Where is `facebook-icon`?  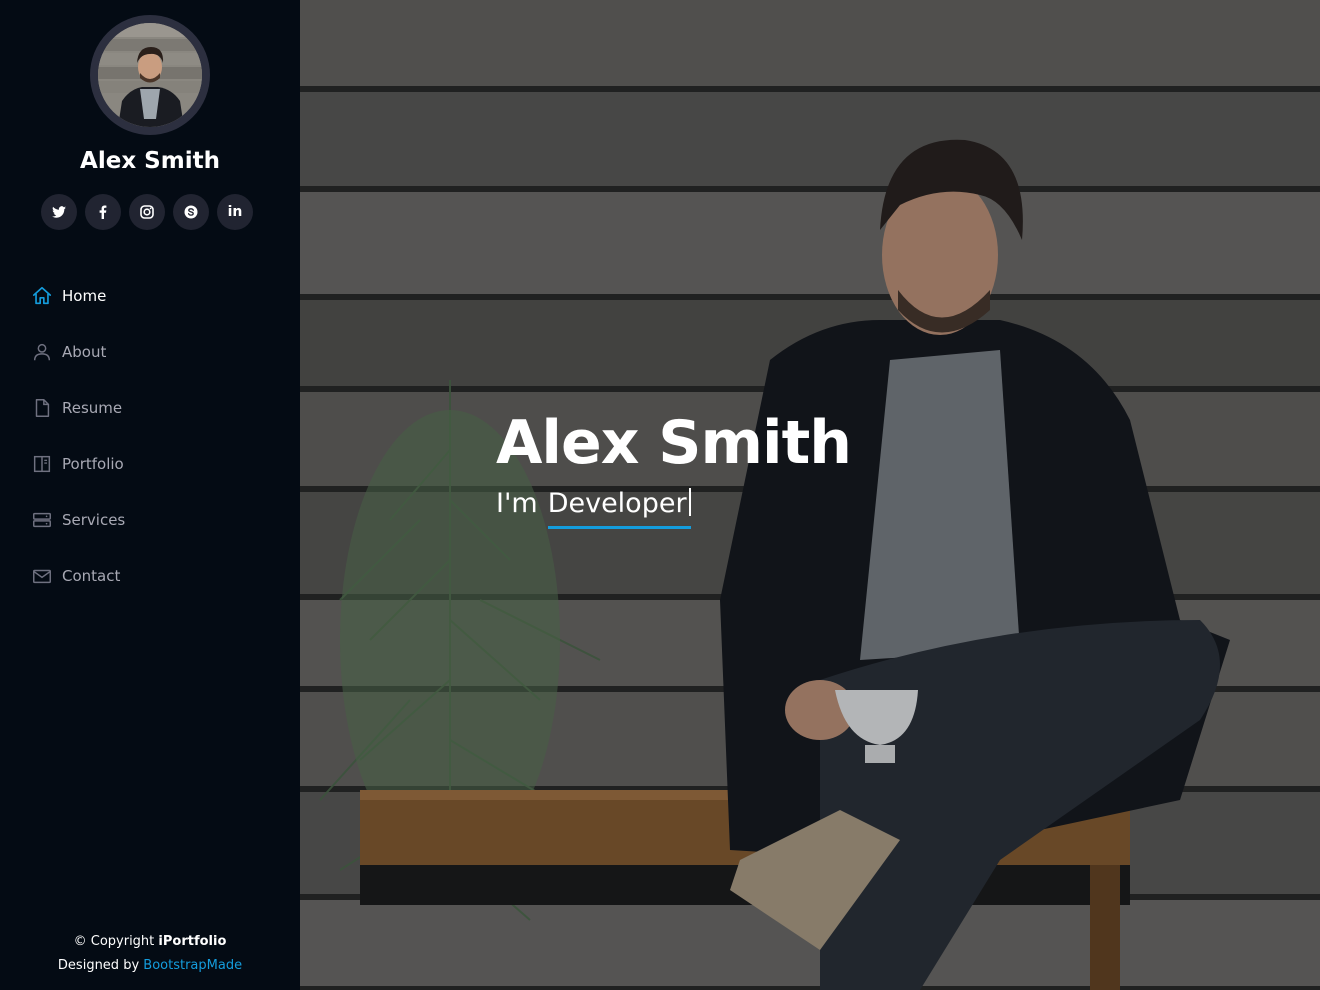
facebook-icon is located at coordinates (103, 212).